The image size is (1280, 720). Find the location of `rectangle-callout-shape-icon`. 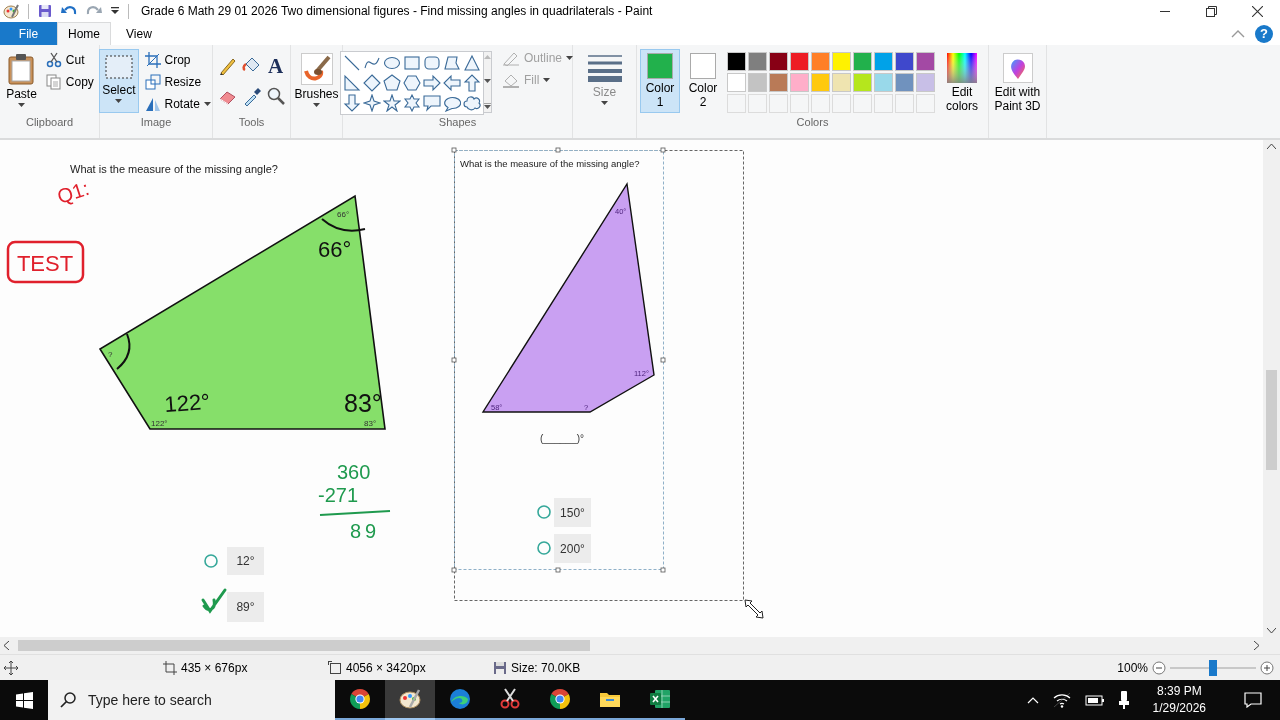

rectangle-callout-shape-icon is located at coordinates (432, 103).